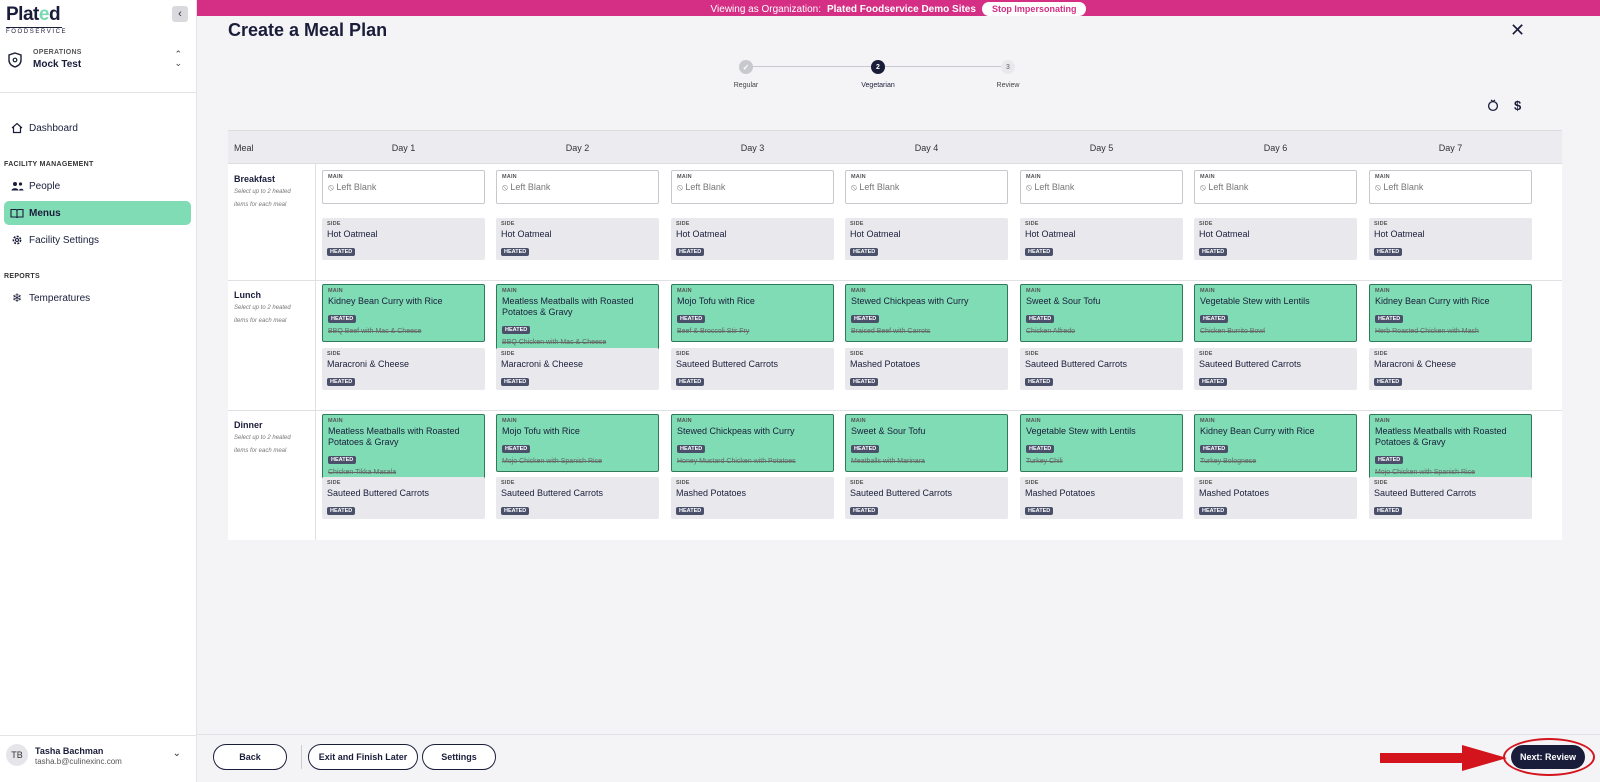 The image size is (1600, 782). What do you see at coordinates (1044, 461) in the screenshot?
I see `replaced-item-name: Turkey Chili` at bounding box center [1044, 461].